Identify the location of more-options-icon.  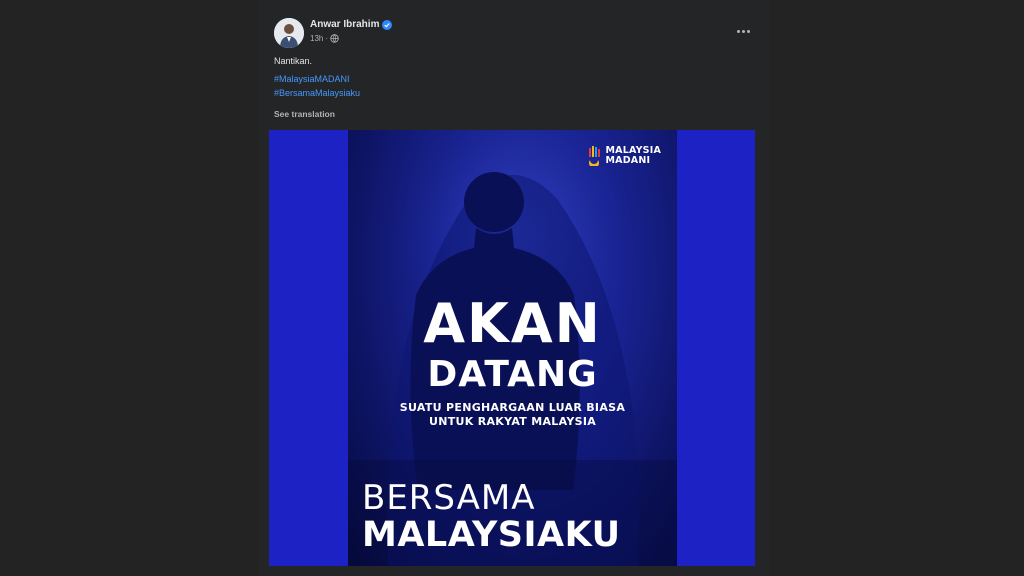
(743, 31).